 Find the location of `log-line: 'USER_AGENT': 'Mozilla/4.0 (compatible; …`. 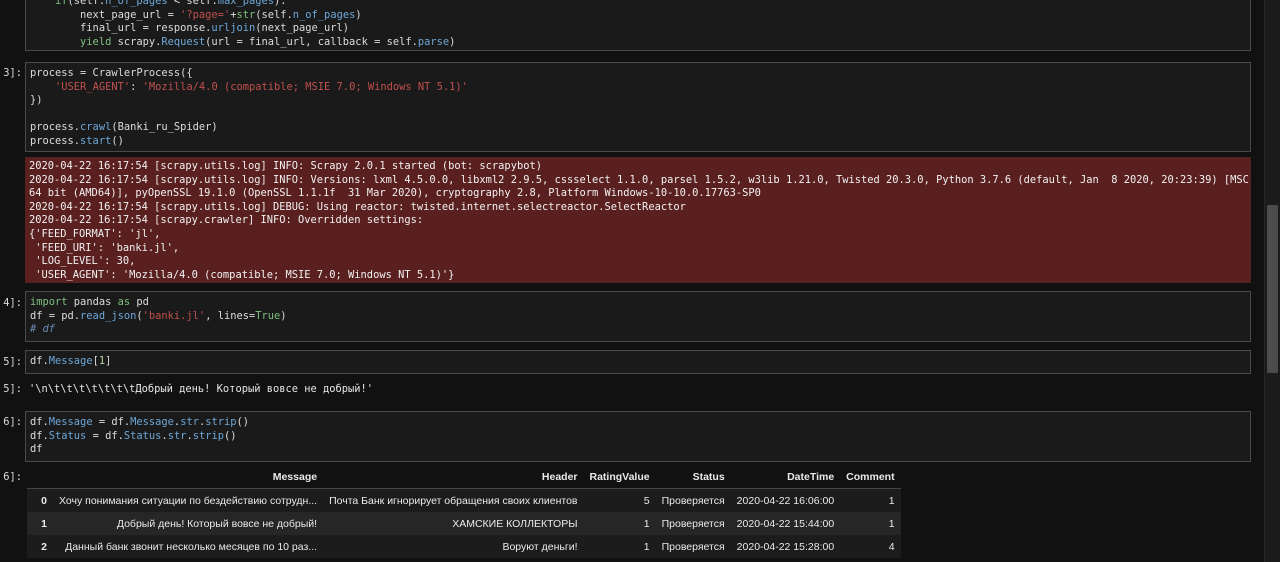

log-line: 'USER_AGENT': 'Mozilla/4.0 (compatible; … is located at coordinates (242, 274).